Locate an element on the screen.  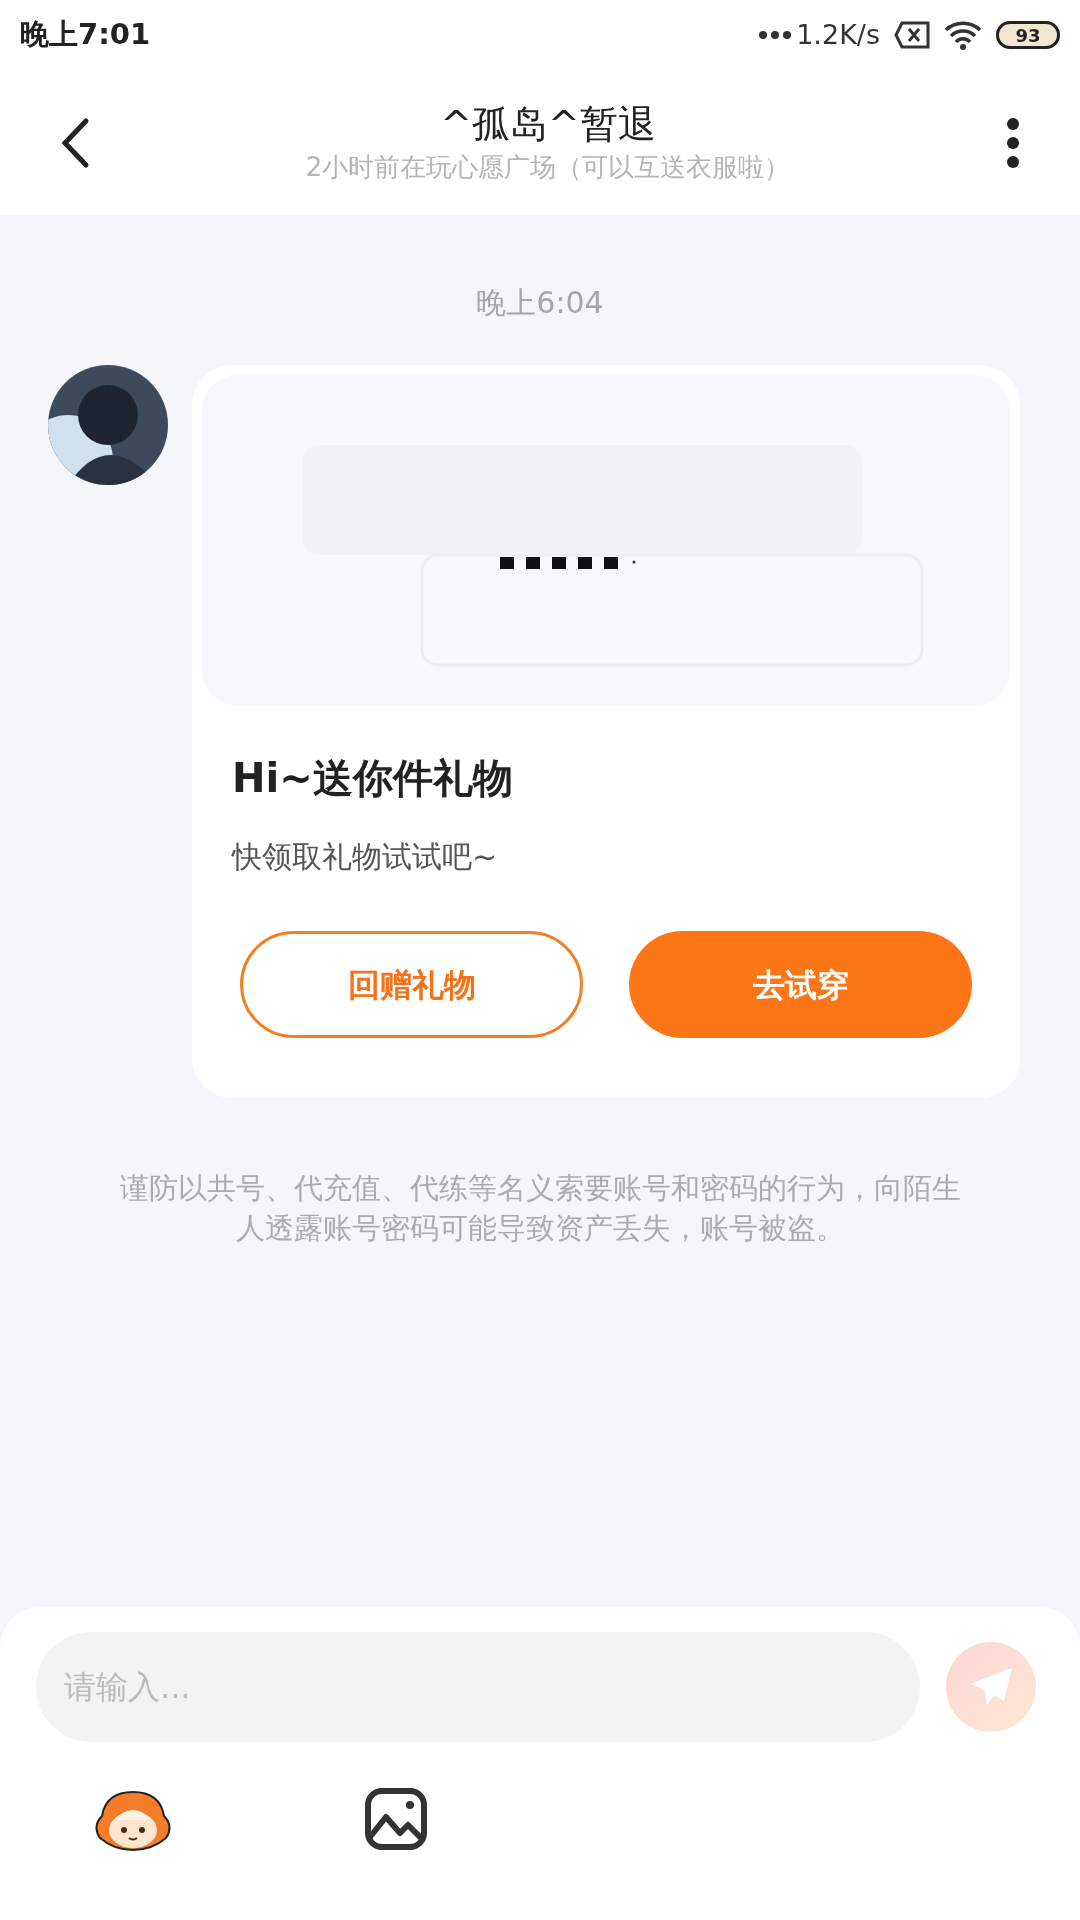
timestamp: 晚上6:04 is located at coordinates (540, 303).